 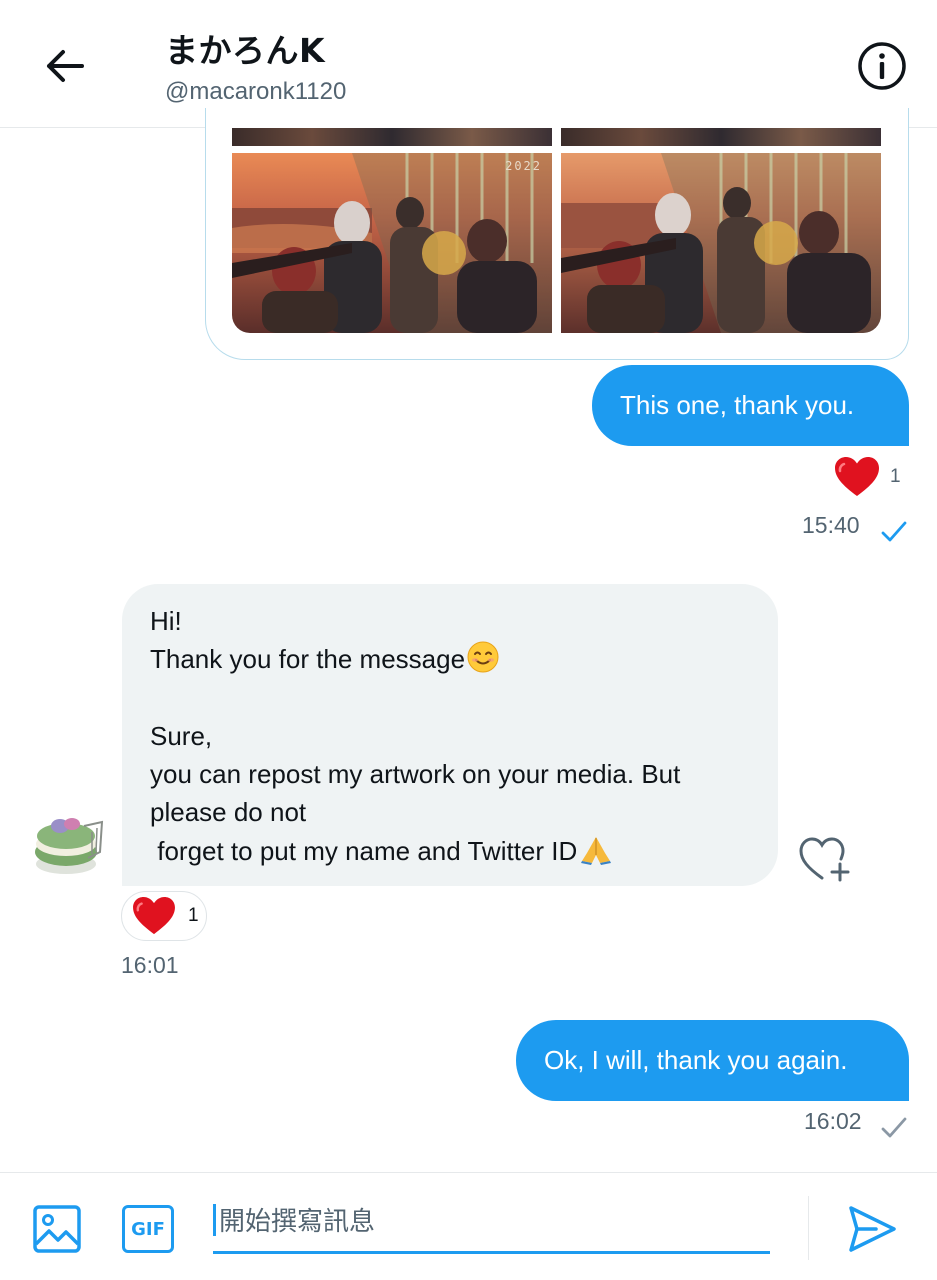 What do you see at coordinates (523, 166) in the screenshot?
I see `artwork-year-label: 2022` at bounding box center [523, 166].